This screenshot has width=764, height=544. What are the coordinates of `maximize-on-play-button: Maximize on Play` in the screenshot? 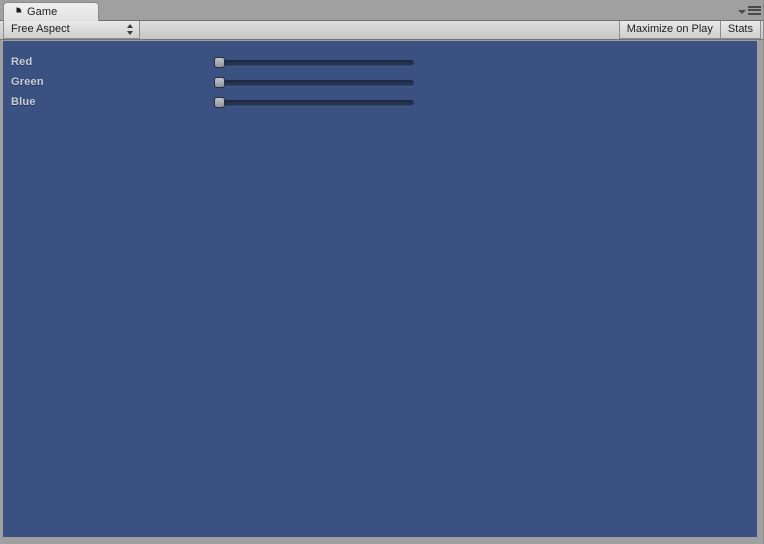 It's located at (669, 30).